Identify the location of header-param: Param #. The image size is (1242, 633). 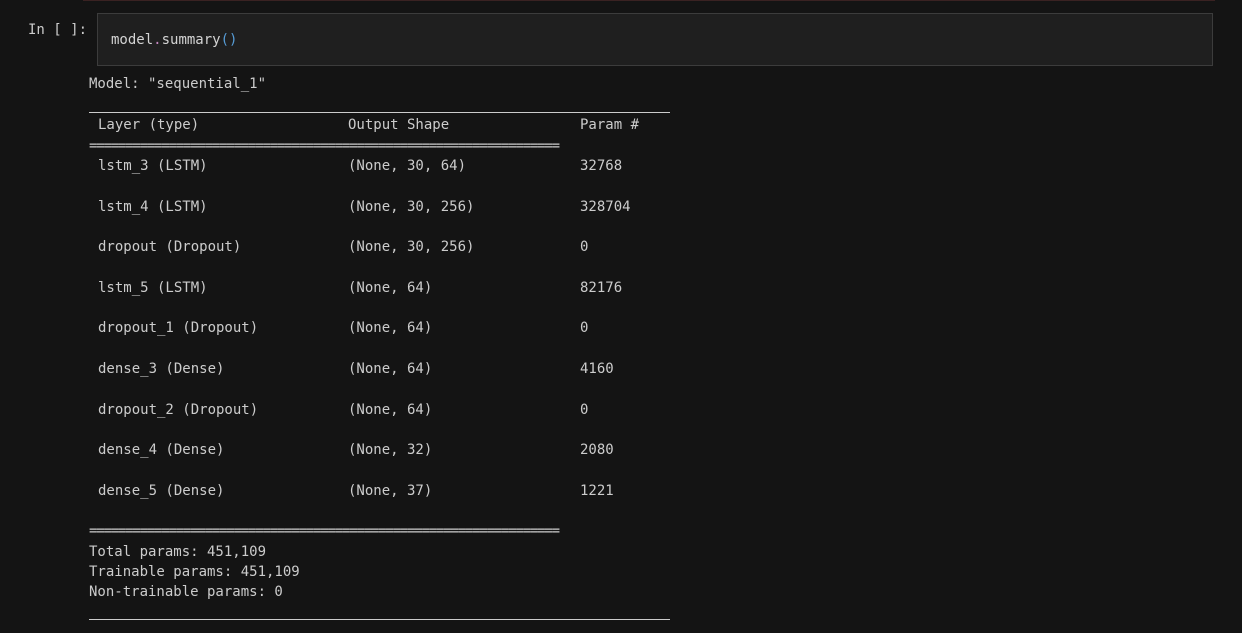
(610, 125).